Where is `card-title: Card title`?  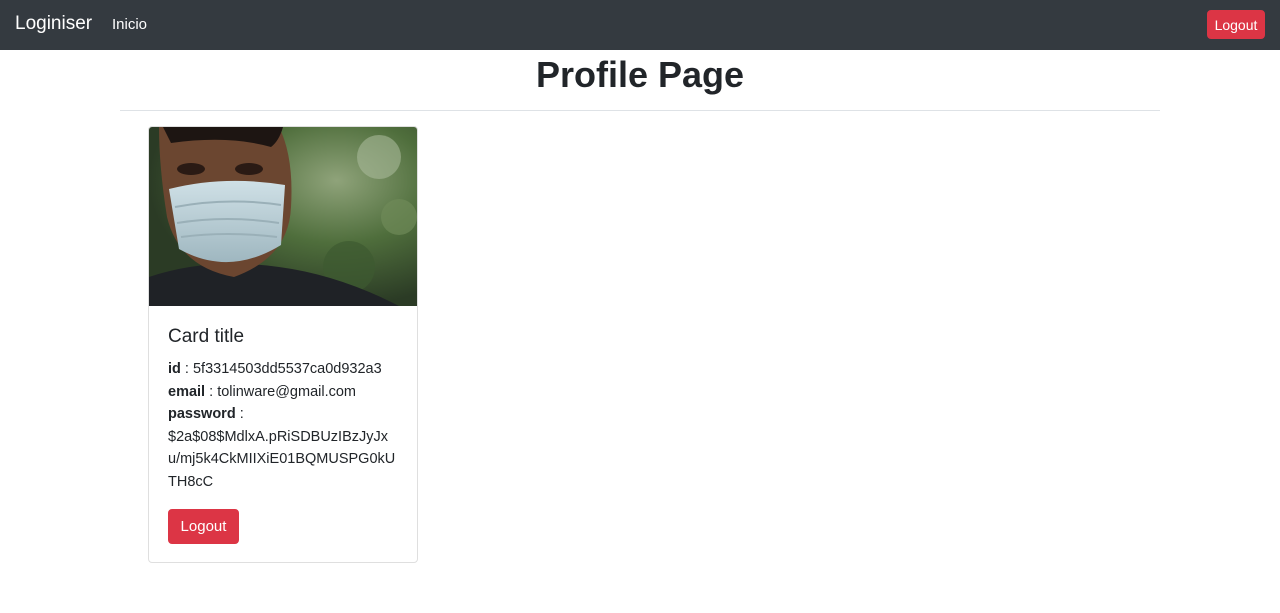
card-title: Card title is located at coordinates (206, 336).